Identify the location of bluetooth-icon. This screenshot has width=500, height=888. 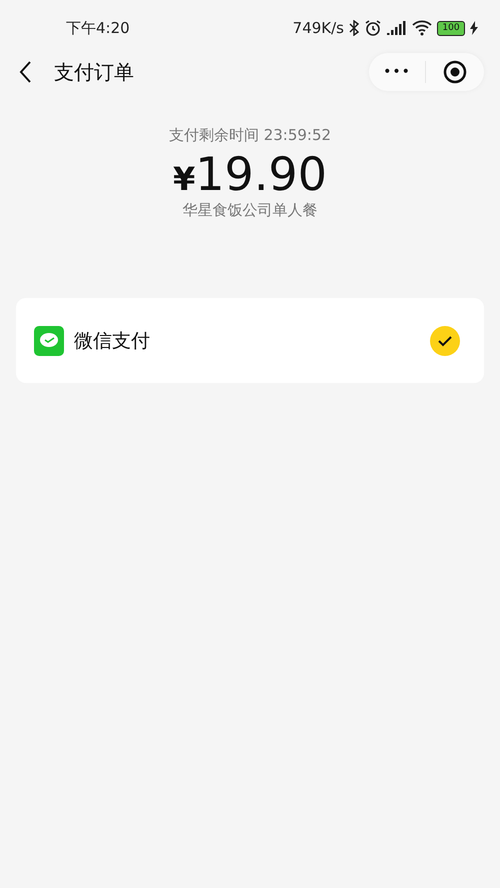
(354, 28).